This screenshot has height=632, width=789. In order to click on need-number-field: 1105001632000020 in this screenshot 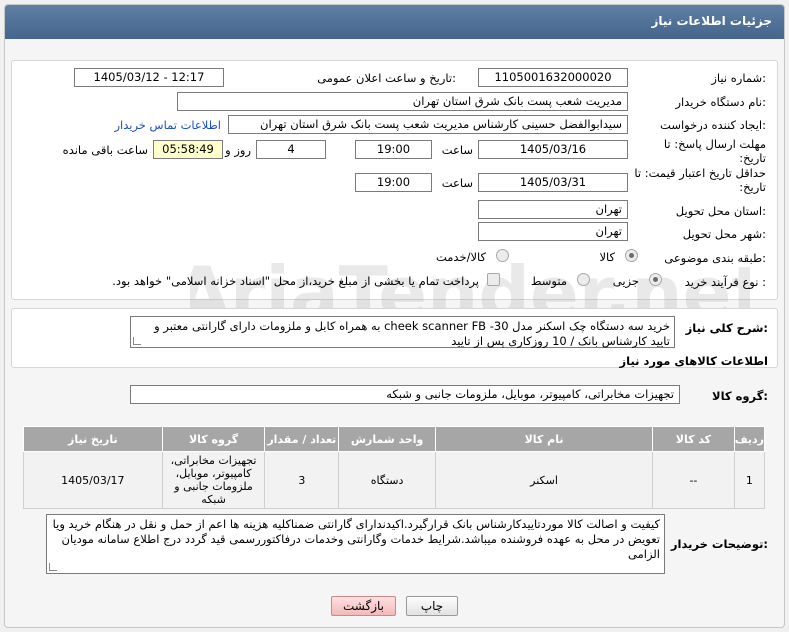, I will do `click(553, 77)`.